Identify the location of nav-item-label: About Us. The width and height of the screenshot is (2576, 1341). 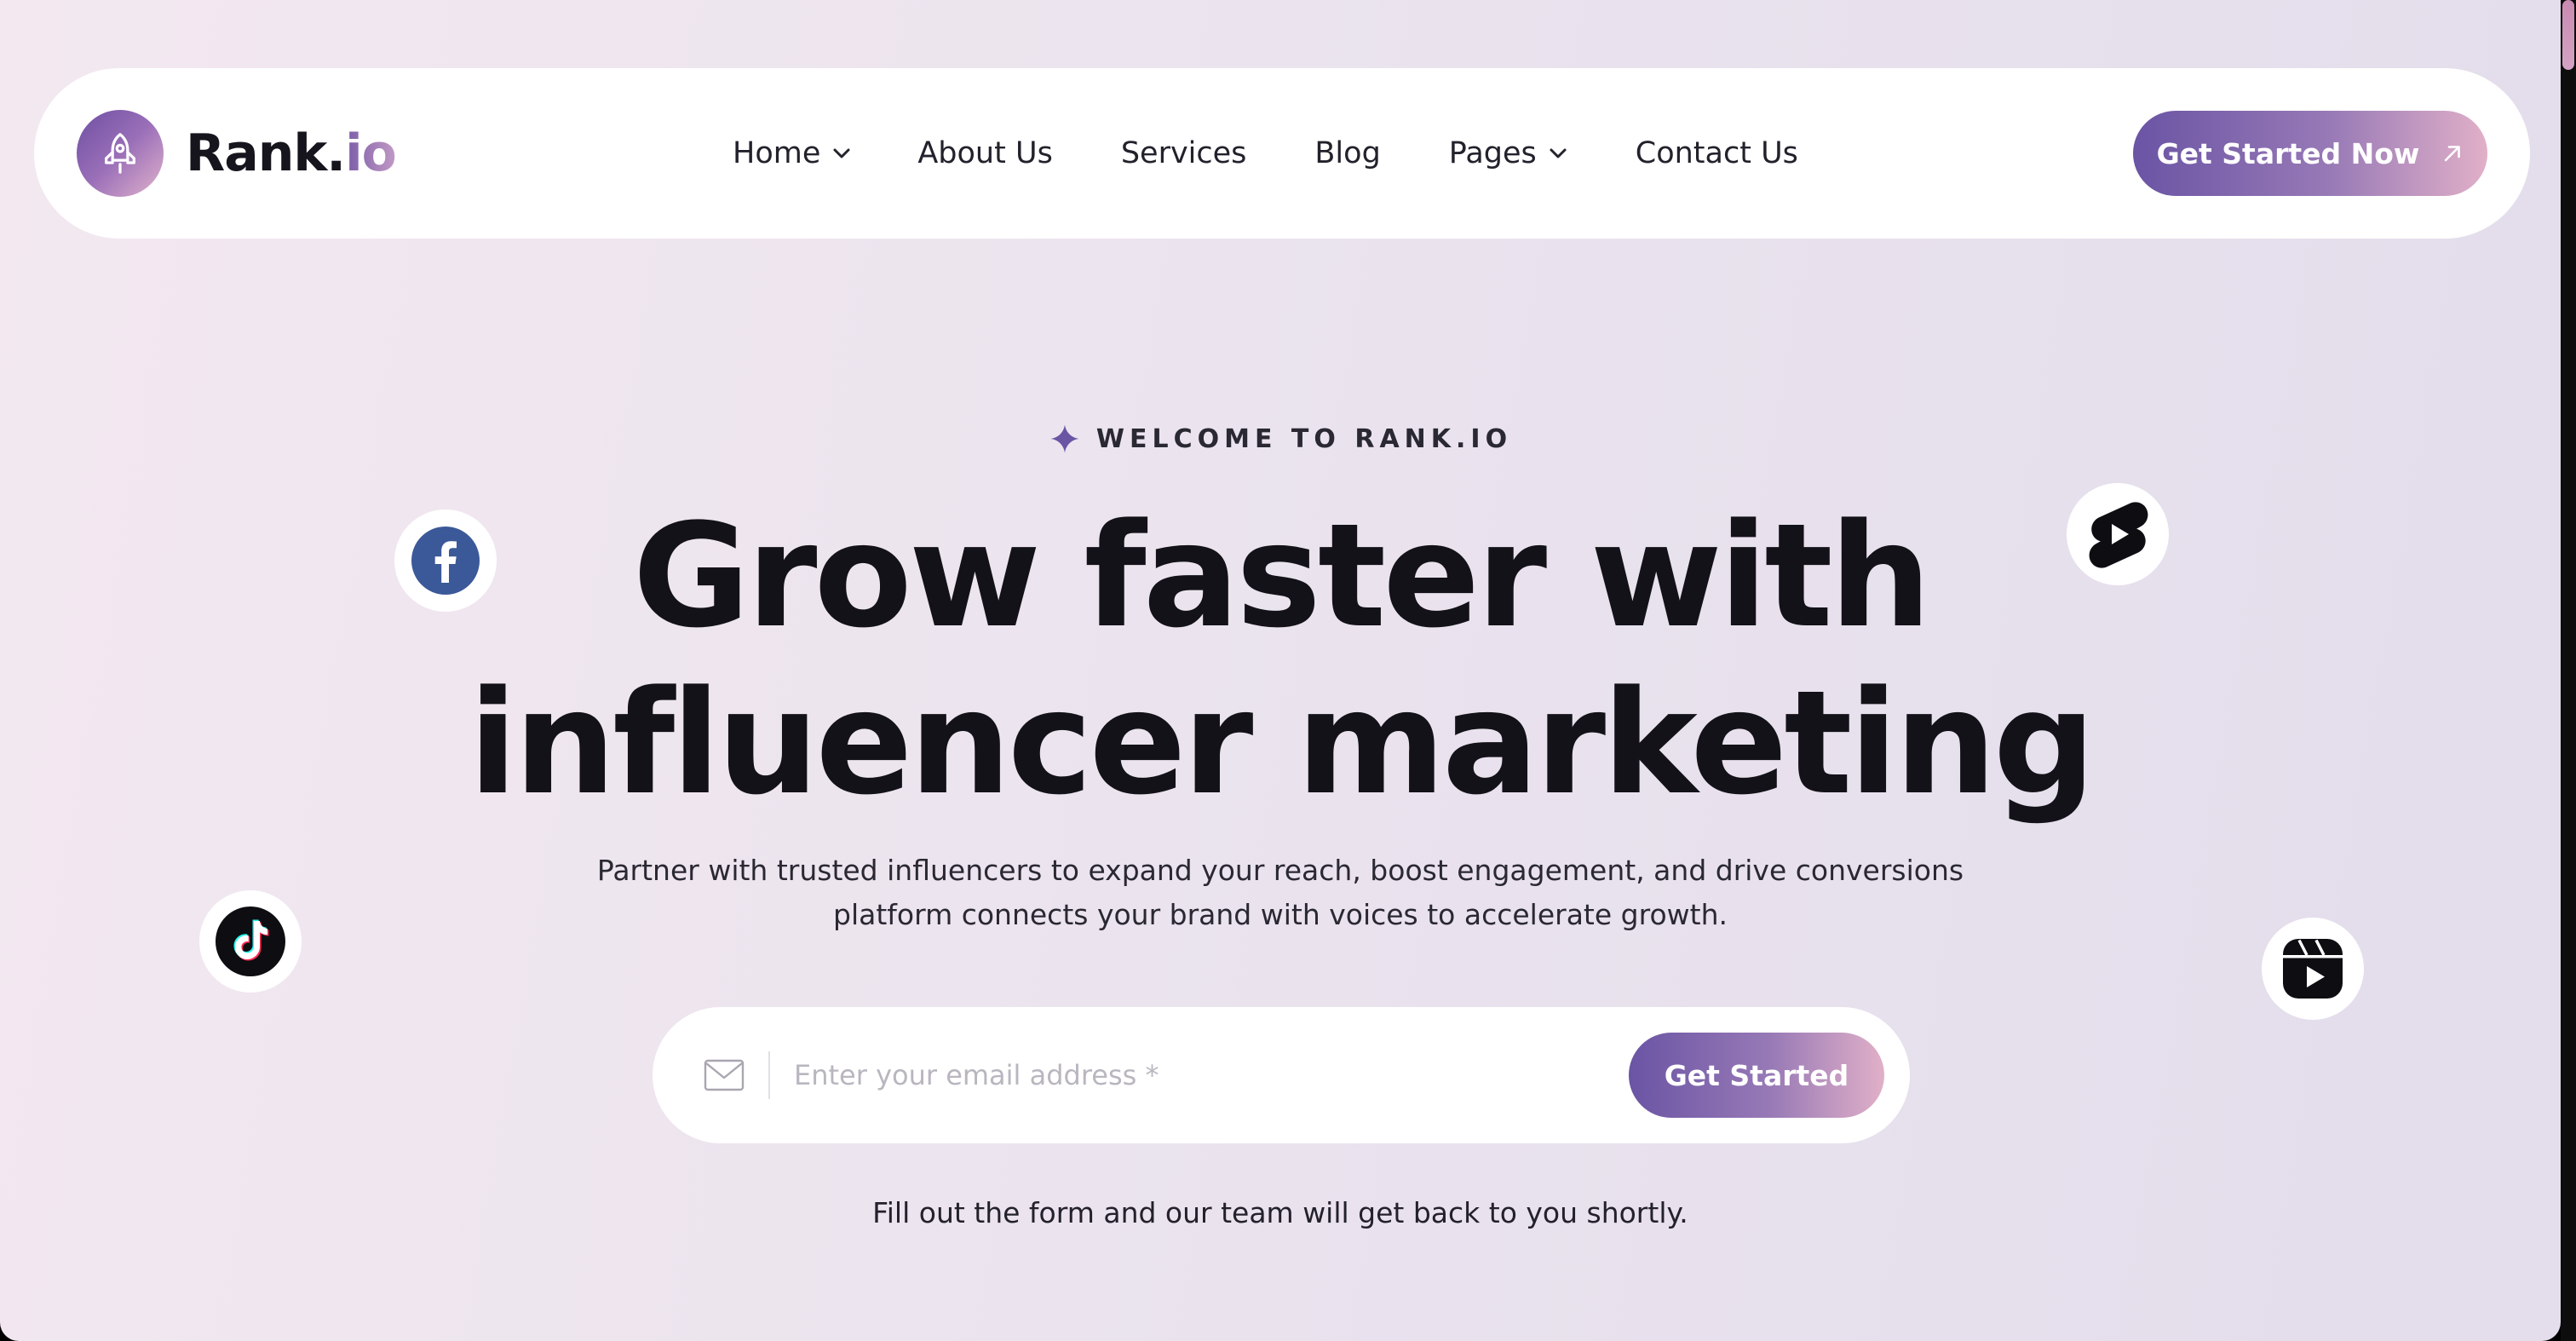
(985, 153).